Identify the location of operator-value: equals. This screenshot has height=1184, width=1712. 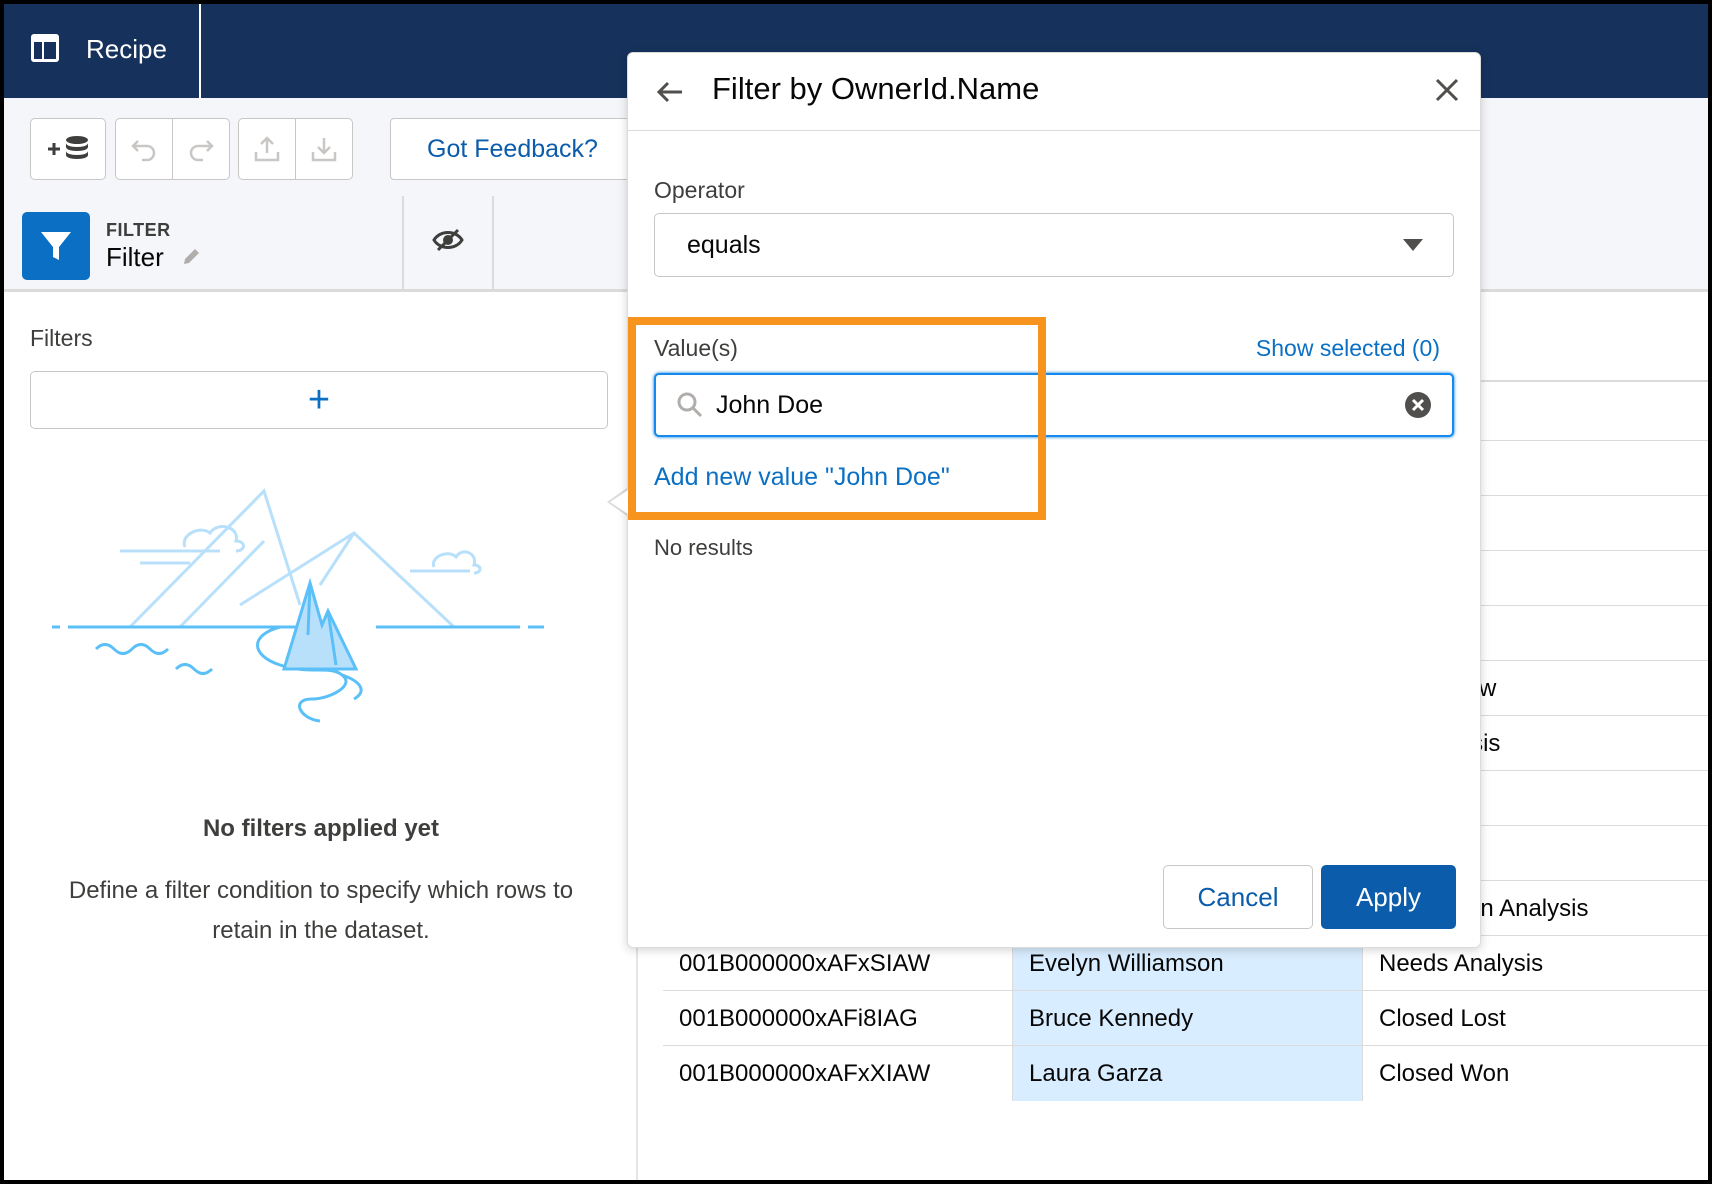
(724, 244).